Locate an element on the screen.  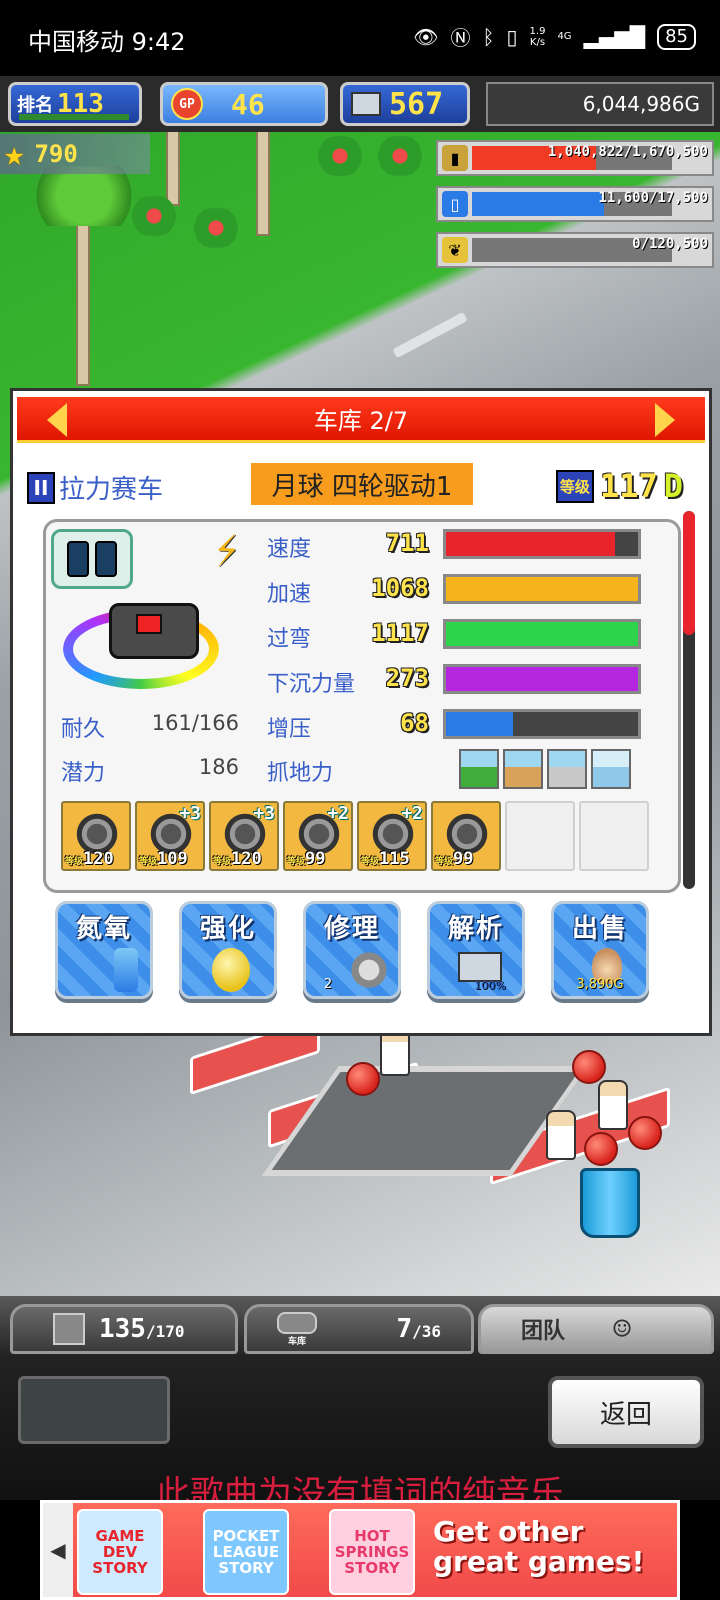
bluetooth-icon: ᛒ is located at coordinates (488, 36).